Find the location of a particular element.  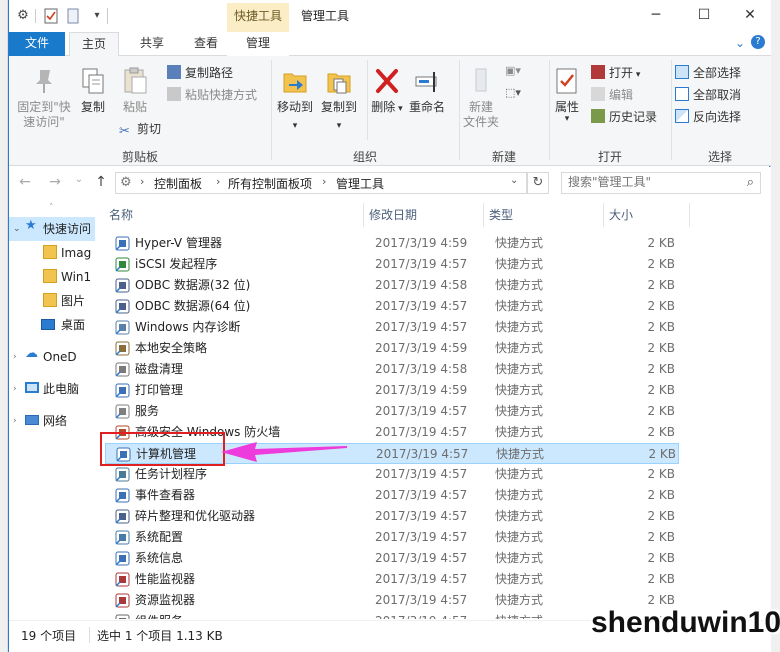

nav-item-pictures: 图片 is located at coordinates (52, 301).